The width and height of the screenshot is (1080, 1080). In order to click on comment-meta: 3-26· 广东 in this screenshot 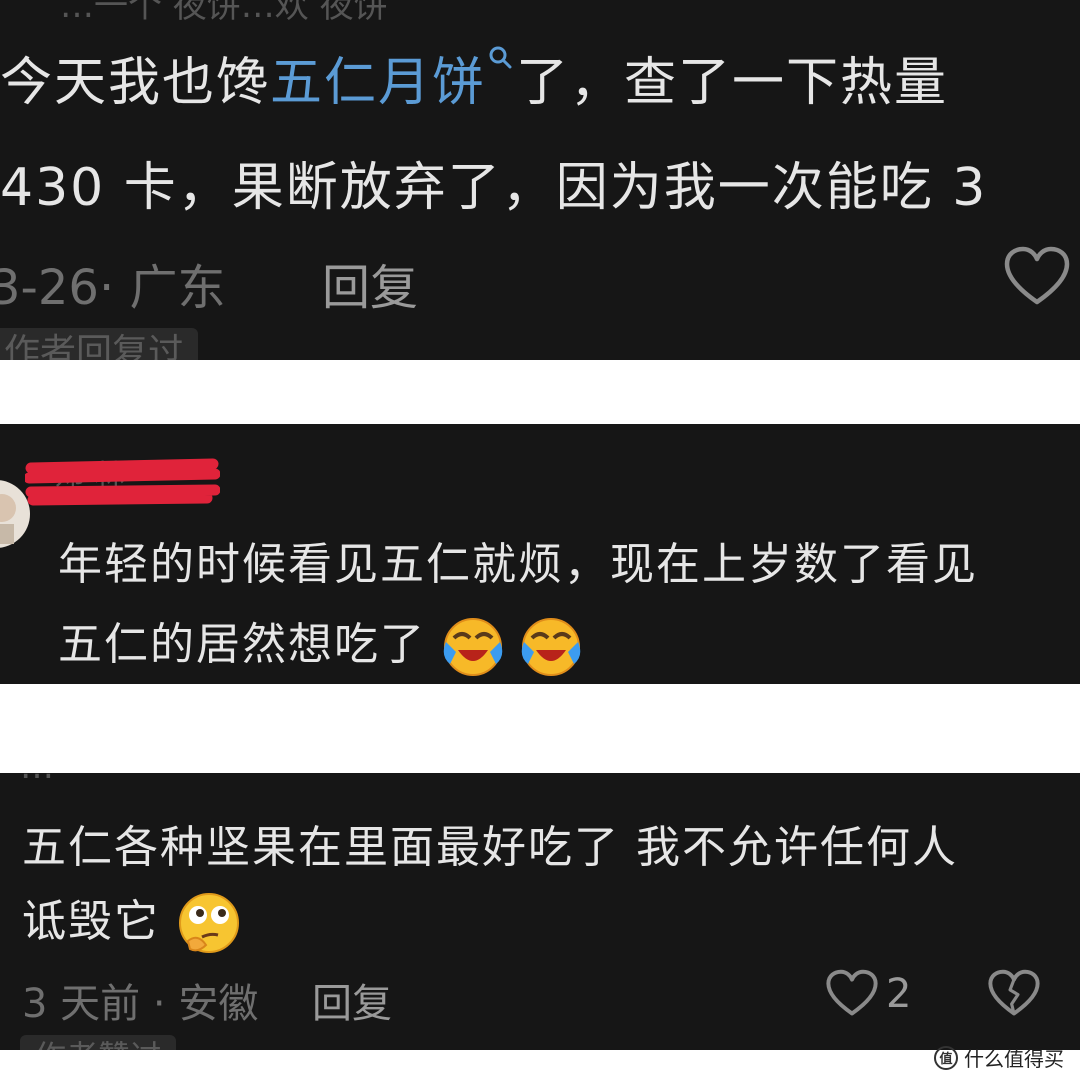, I will do `click(112, 283)`.